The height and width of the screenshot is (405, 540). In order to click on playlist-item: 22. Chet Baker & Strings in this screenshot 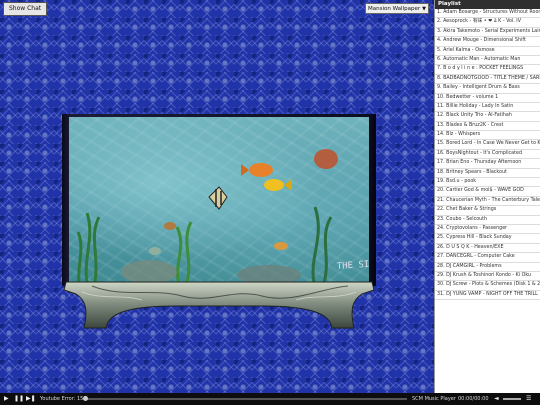, I will do `click(487, 211)`.